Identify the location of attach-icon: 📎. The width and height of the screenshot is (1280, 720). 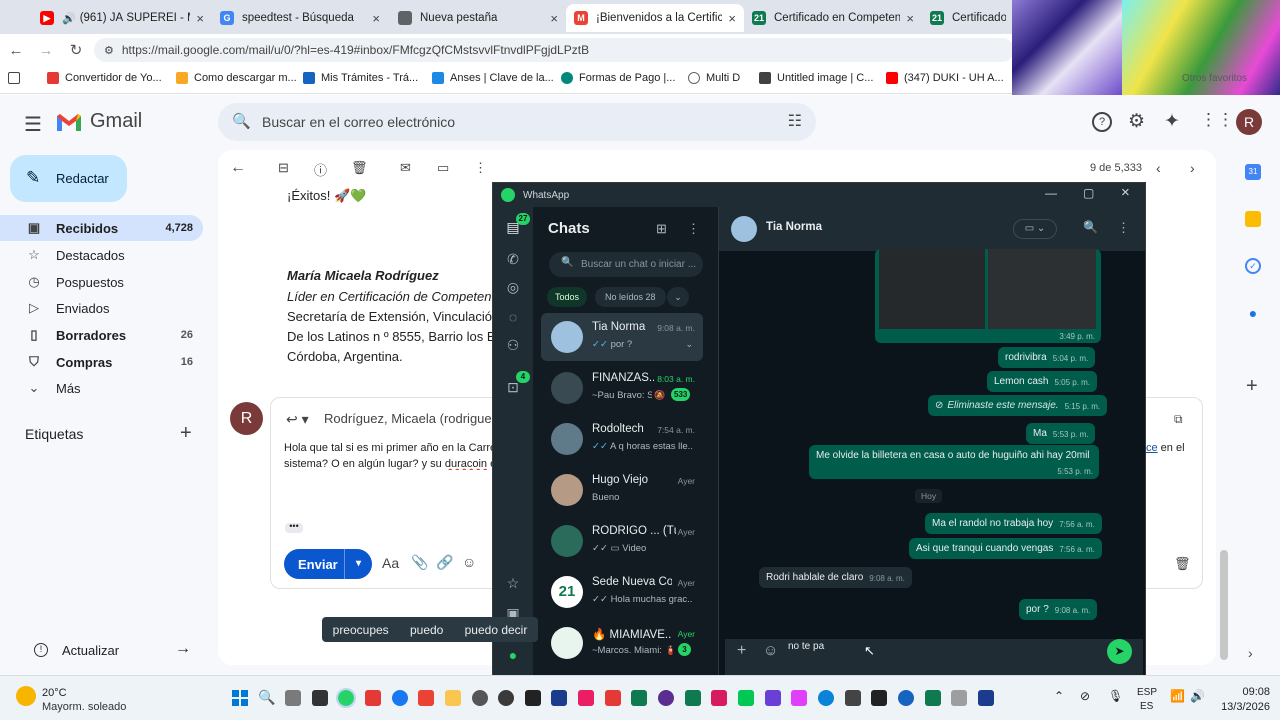
(419, 562).